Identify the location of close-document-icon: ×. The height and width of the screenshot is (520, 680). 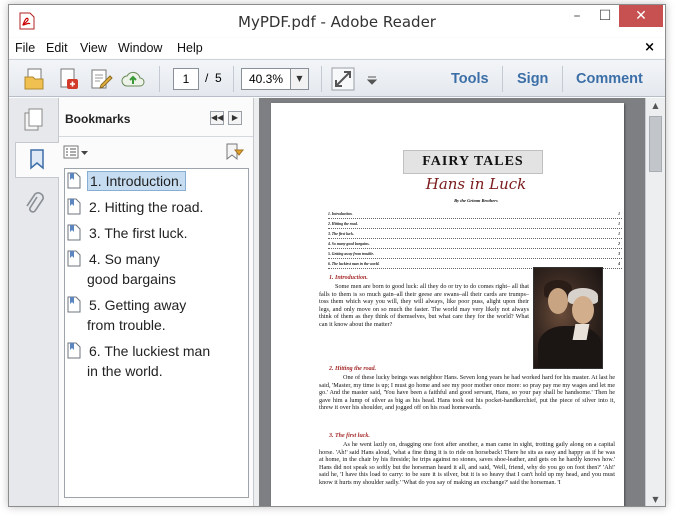
(649, 47).